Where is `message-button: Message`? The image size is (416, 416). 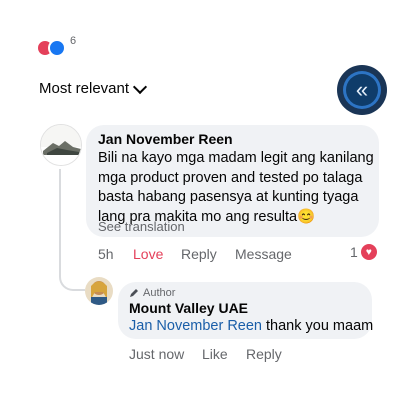
message-button: Message is located at coordinates (263, 254).